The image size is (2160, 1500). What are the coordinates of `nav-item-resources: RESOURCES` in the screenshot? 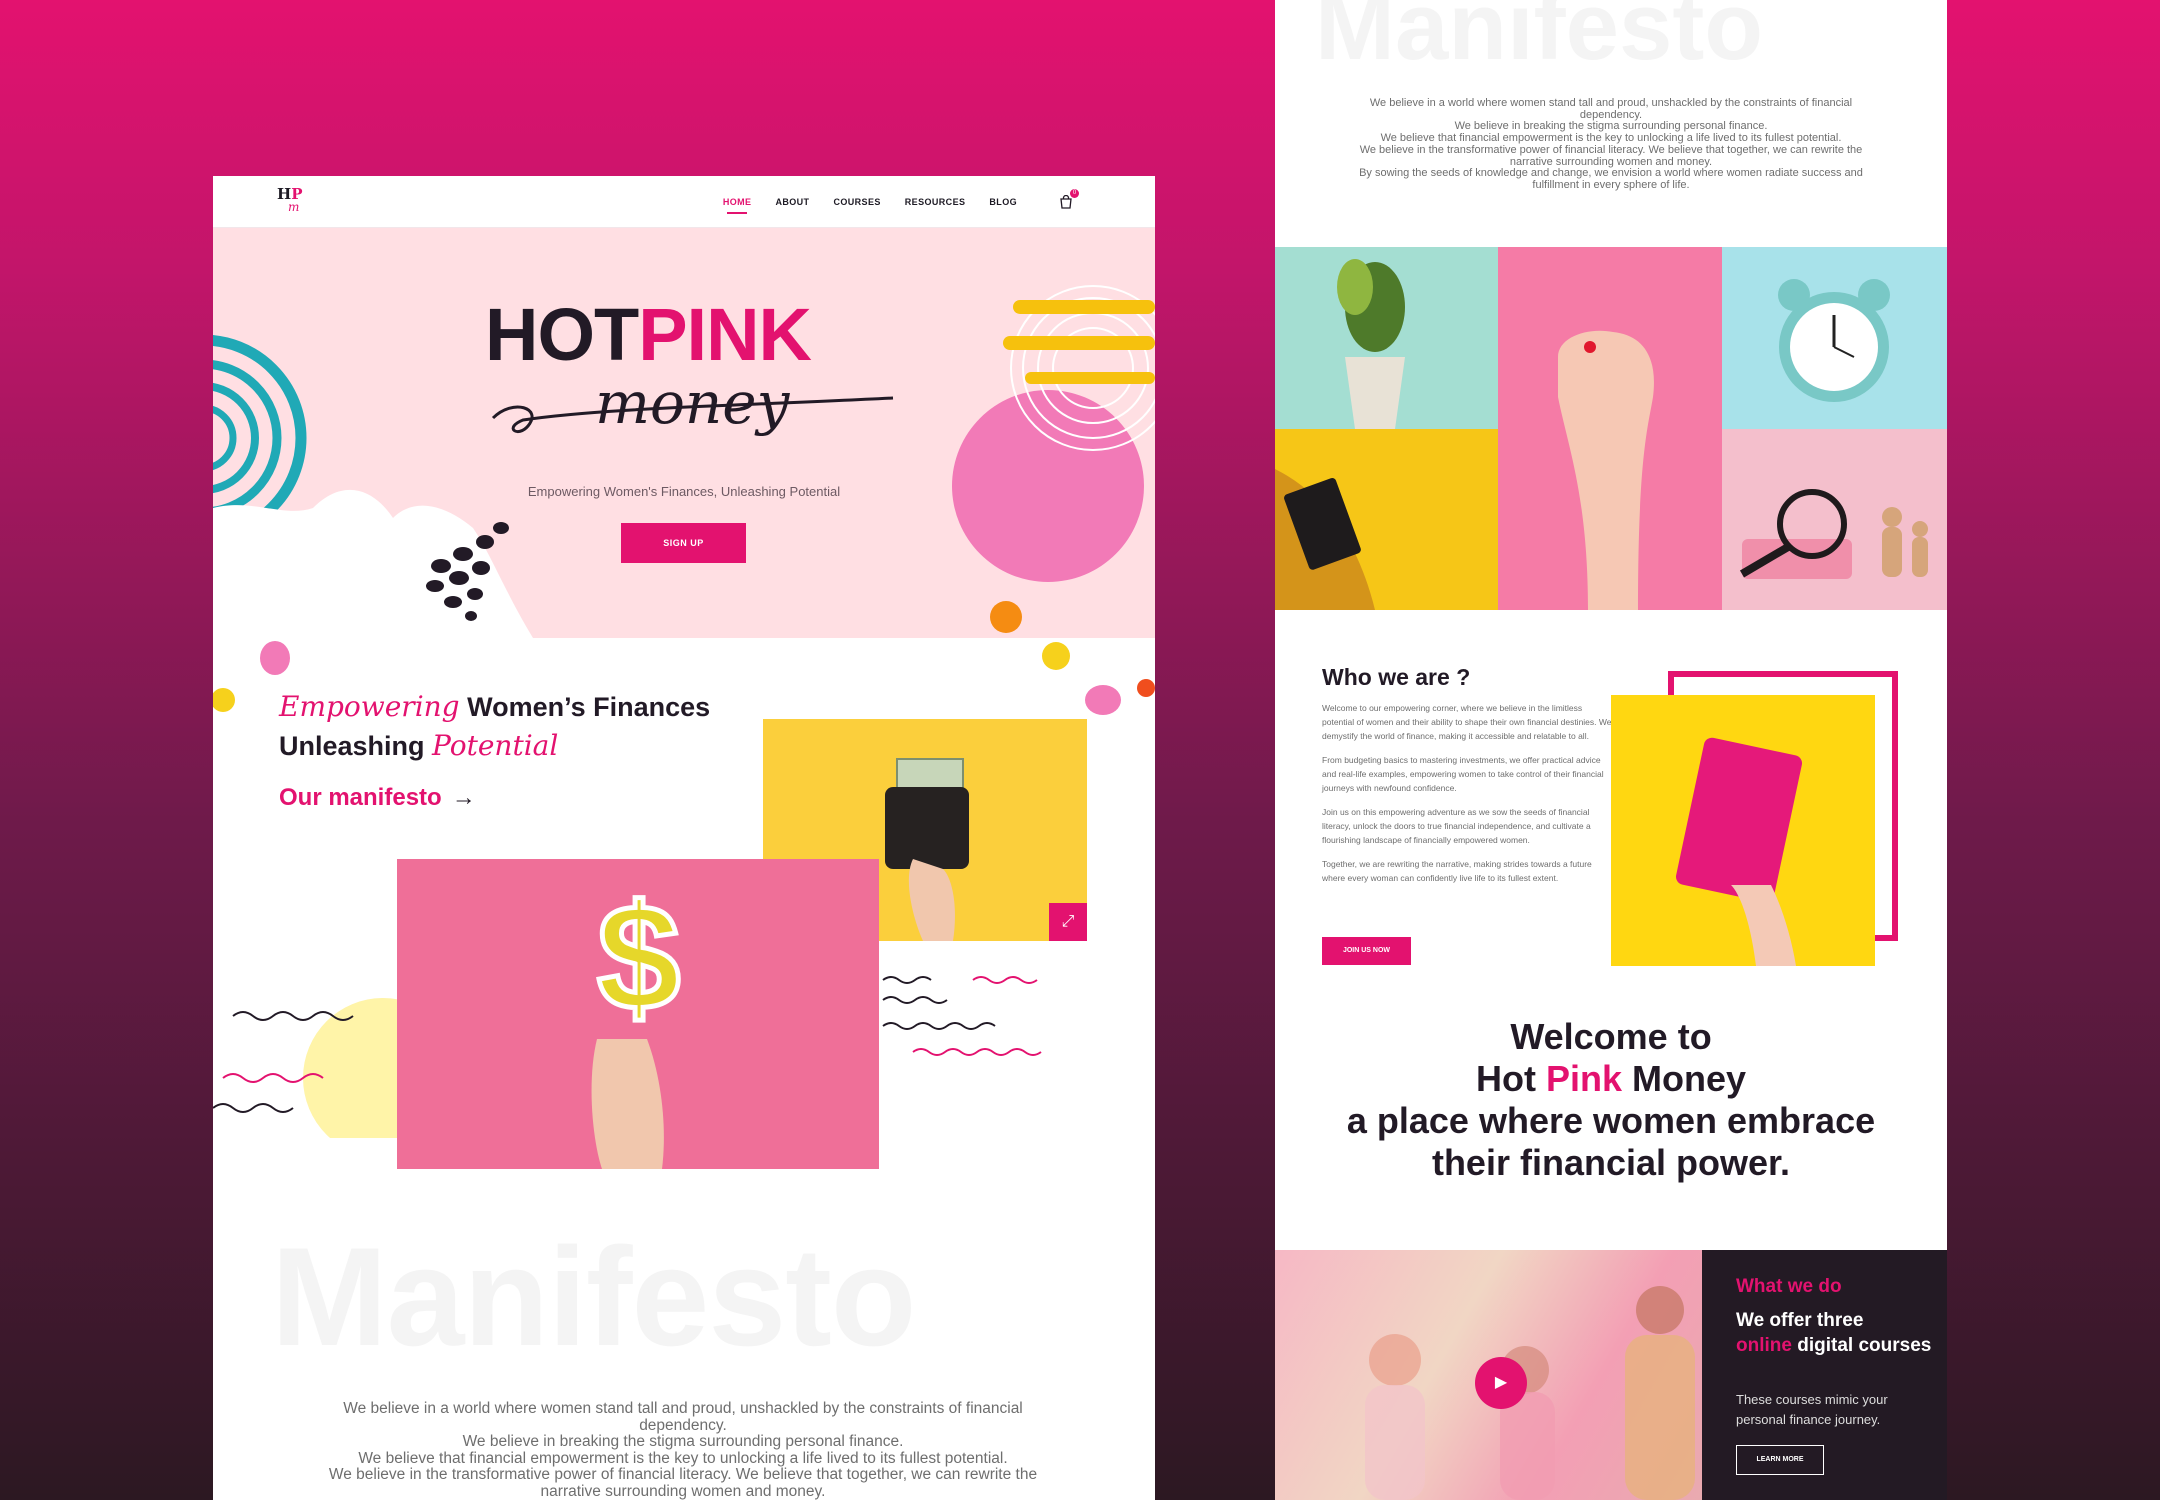 It's located at (935, 202).